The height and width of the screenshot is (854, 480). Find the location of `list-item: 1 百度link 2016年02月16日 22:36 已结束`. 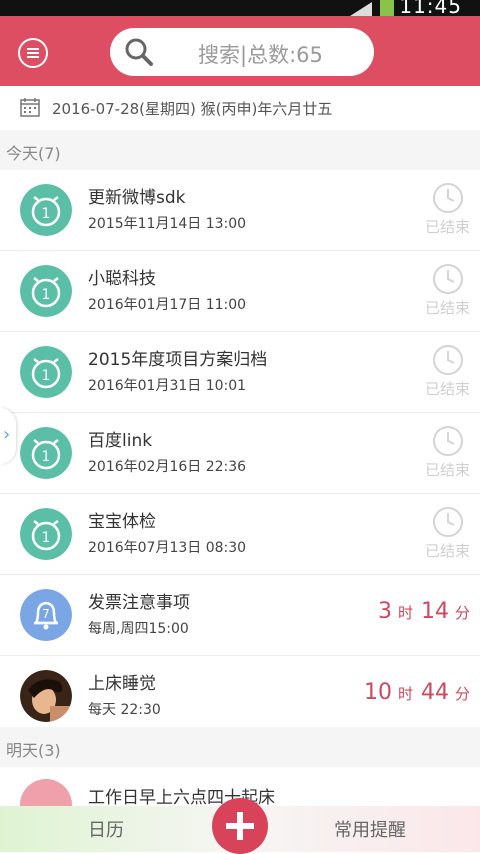

list-item: 1 百度link 2016年02月16日 22:36 已结束 is located at coordinates (240, 453).